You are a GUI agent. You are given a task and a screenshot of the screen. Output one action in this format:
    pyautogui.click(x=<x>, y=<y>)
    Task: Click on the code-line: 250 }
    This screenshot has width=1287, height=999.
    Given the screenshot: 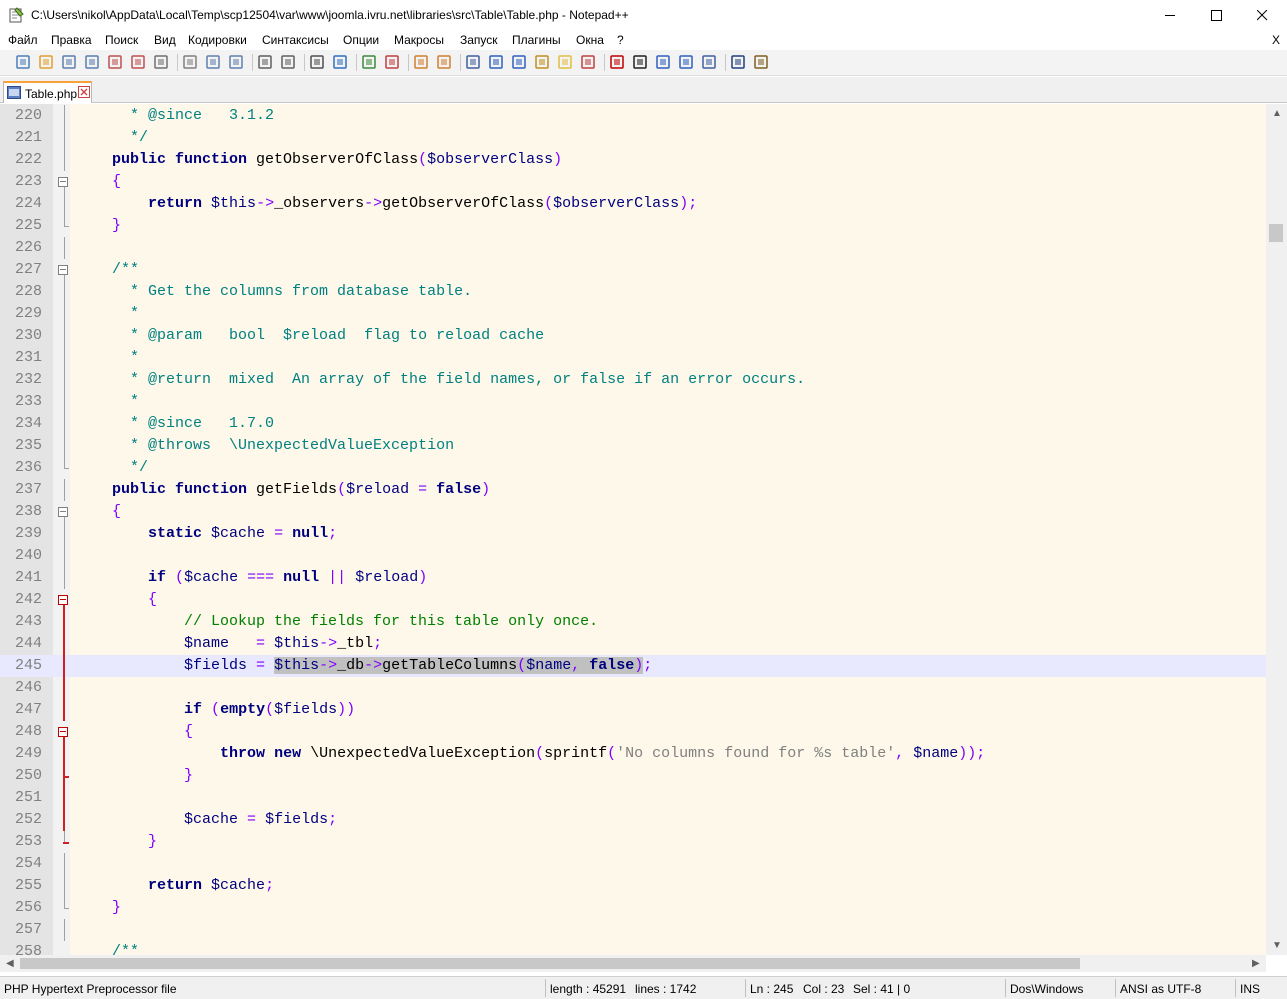 What is the action you would take?
    pyautogui.click(x=633, y=776)
    